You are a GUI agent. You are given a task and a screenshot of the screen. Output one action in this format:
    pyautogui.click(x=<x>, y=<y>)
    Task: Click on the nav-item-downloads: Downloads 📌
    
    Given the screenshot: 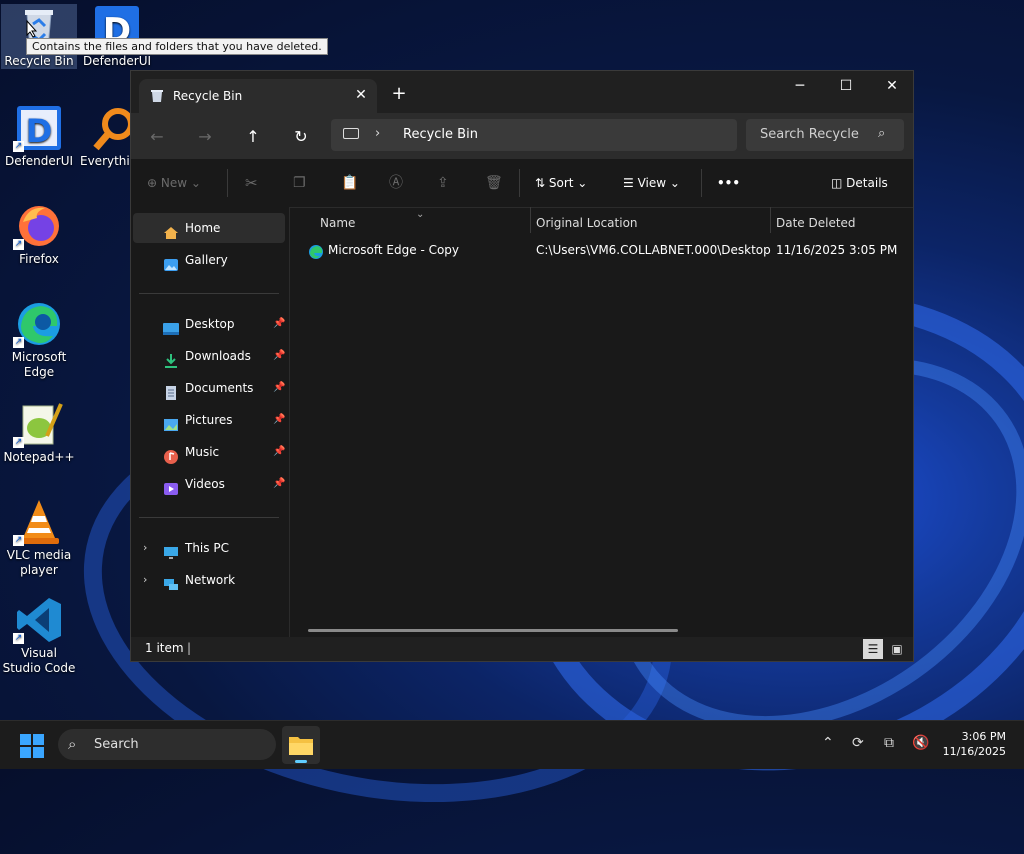 What is the action you would take?
    pyautogui.click(x=209, y=356)
    